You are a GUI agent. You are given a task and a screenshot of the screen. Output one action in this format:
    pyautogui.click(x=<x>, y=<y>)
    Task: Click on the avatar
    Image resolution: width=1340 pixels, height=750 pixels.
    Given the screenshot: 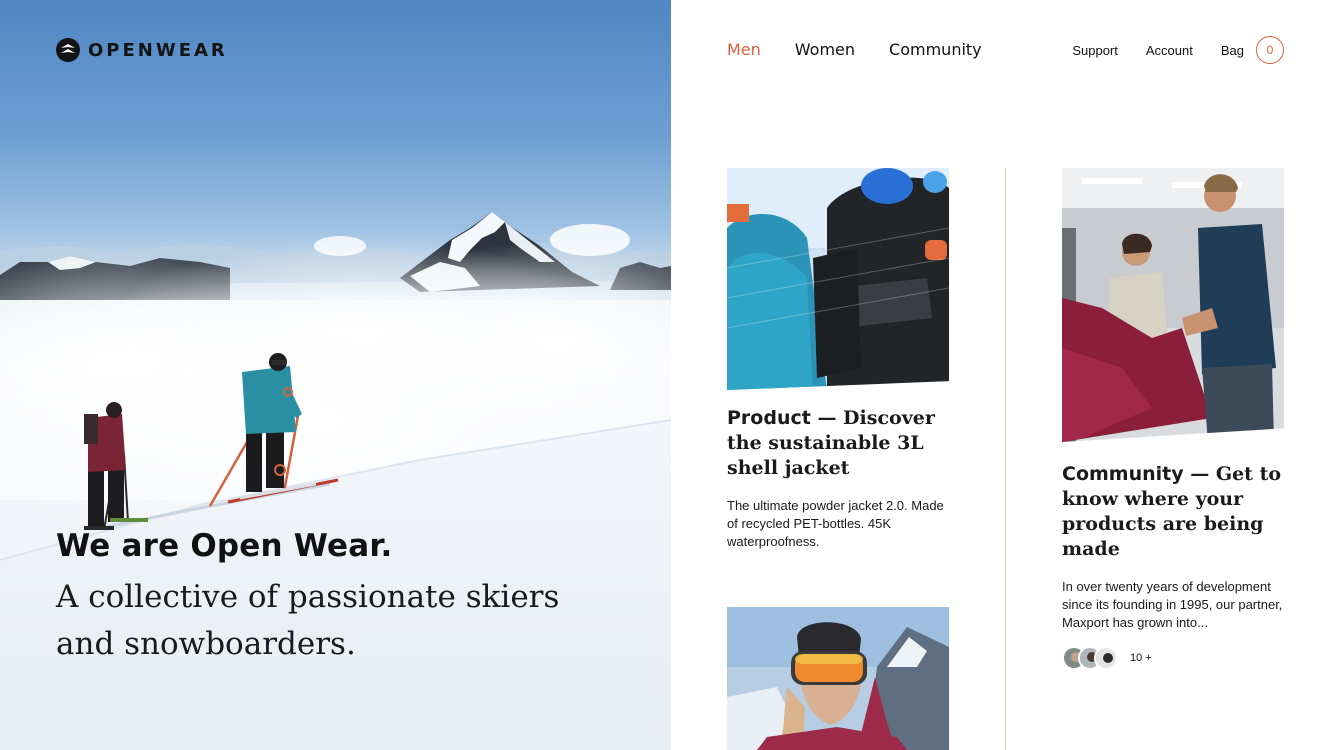 What is the action you would take?
    pyautogui.click(x=1106, y=658)
    